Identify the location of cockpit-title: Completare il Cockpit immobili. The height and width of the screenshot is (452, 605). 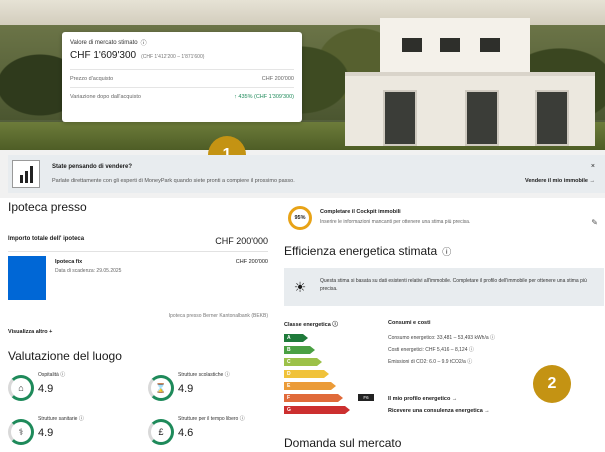
(360, 212).